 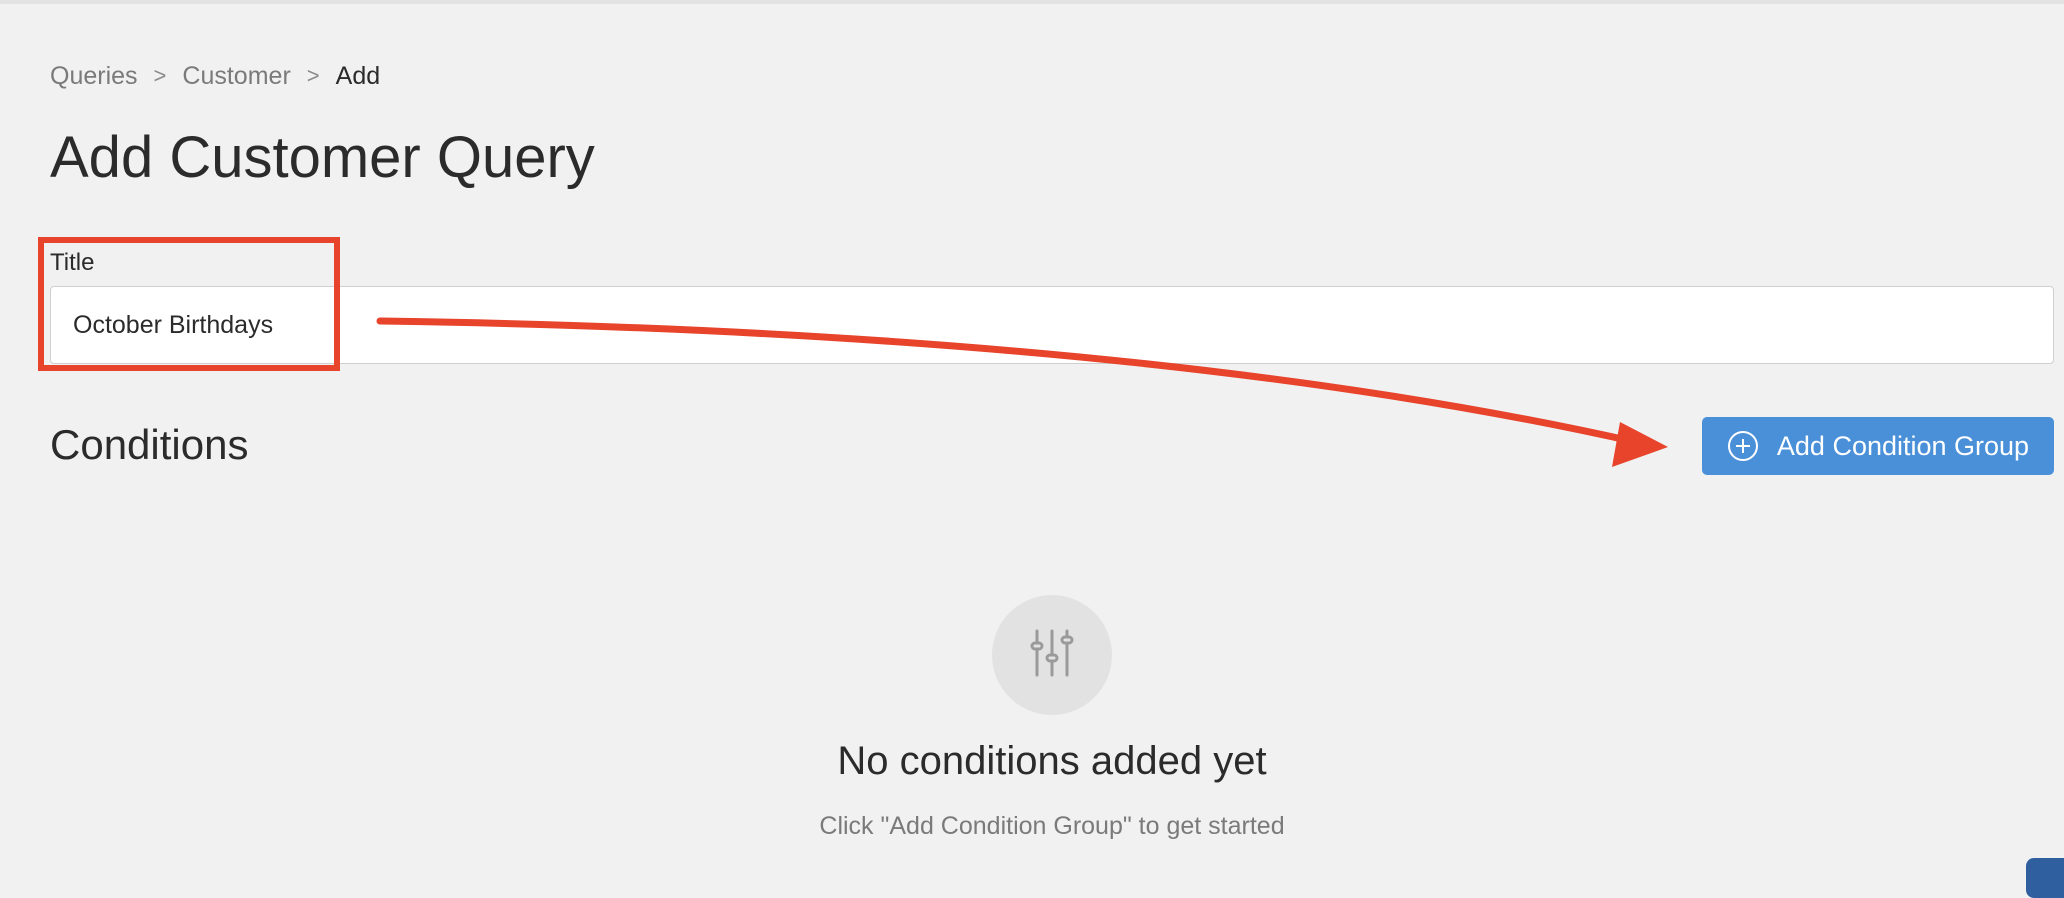 I want to click on breadcrumb-item-add: Add, so click(x=358, y=75).